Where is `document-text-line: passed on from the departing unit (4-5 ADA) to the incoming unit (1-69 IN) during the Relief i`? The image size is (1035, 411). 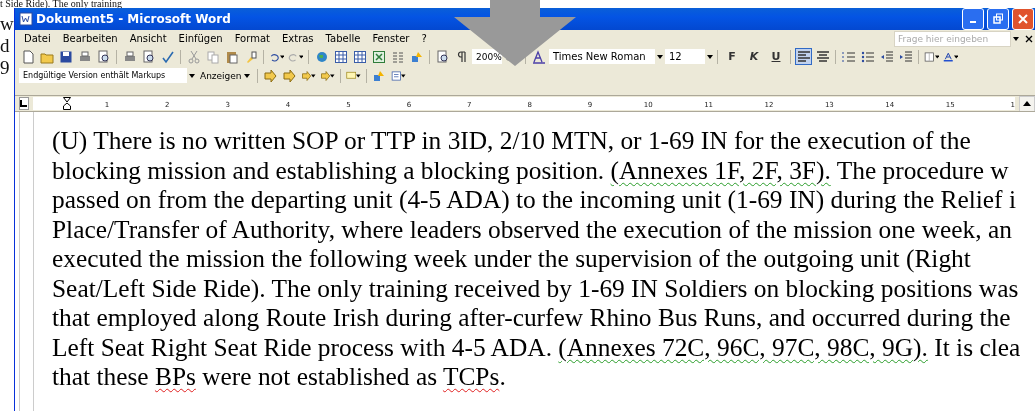 document-text-line: passed on from the departing unit (4-5 ADA) to the incoming unit (1-69 IN) during the Relief i is located at coordinates (534, 200).